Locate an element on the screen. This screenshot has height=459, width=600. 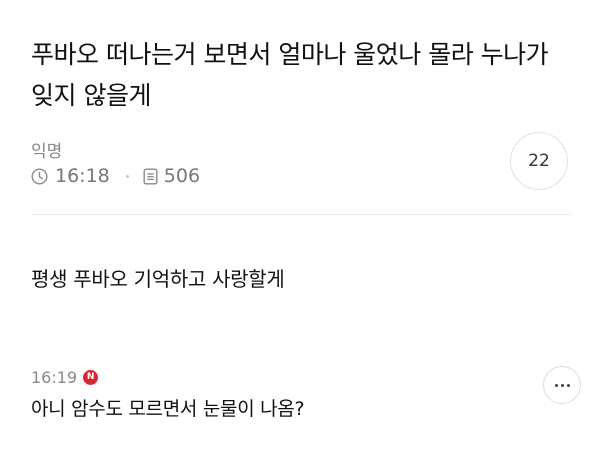
post-title: 푸바오 떠나는거 보면서 얼마나 울었나 몰라 누나가 잊지 않을게 is located at coordinates (290, 75).